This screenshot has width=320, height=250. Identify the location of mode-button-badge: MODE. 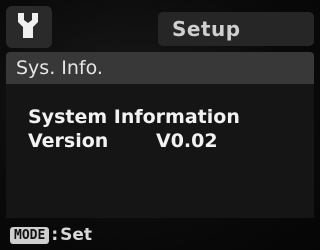
(30, 235).